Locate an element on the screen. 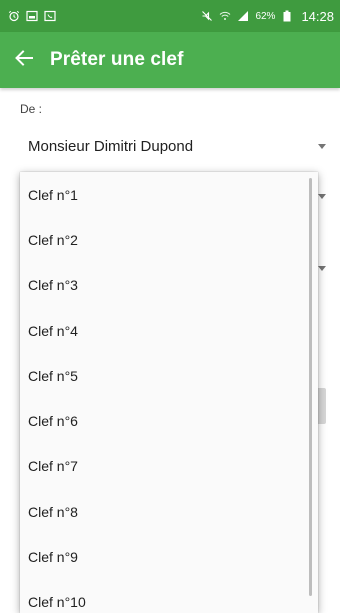 The width and height of the screenshot is (340, 613). dropdown-item-key-4: Clef n°4 is located at coordinates (169, 330).